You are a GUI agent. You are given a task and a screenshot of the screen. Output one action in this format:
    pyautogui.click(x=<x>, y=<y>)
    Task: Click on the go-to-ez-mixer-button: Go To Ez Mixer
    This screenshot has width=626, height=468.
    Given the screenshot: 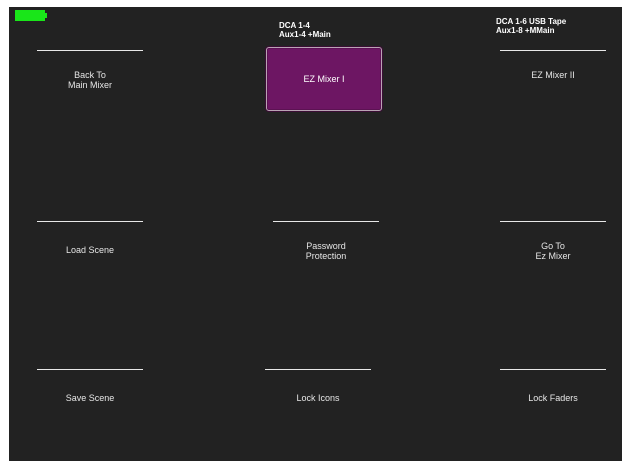 What is the action you would take?
    pyautogui.click(x=553, y=251)
    